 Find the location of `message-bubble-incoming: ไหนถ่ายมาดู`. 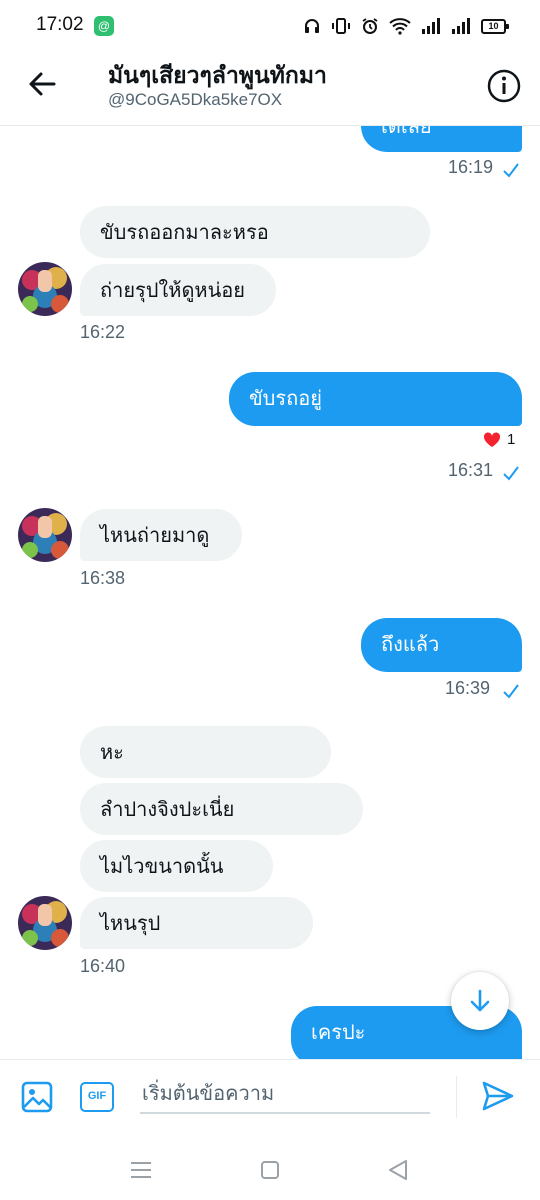

message-bubble-incoming: ไหนถ่ายมาดู is located at coordinates (161, 535).